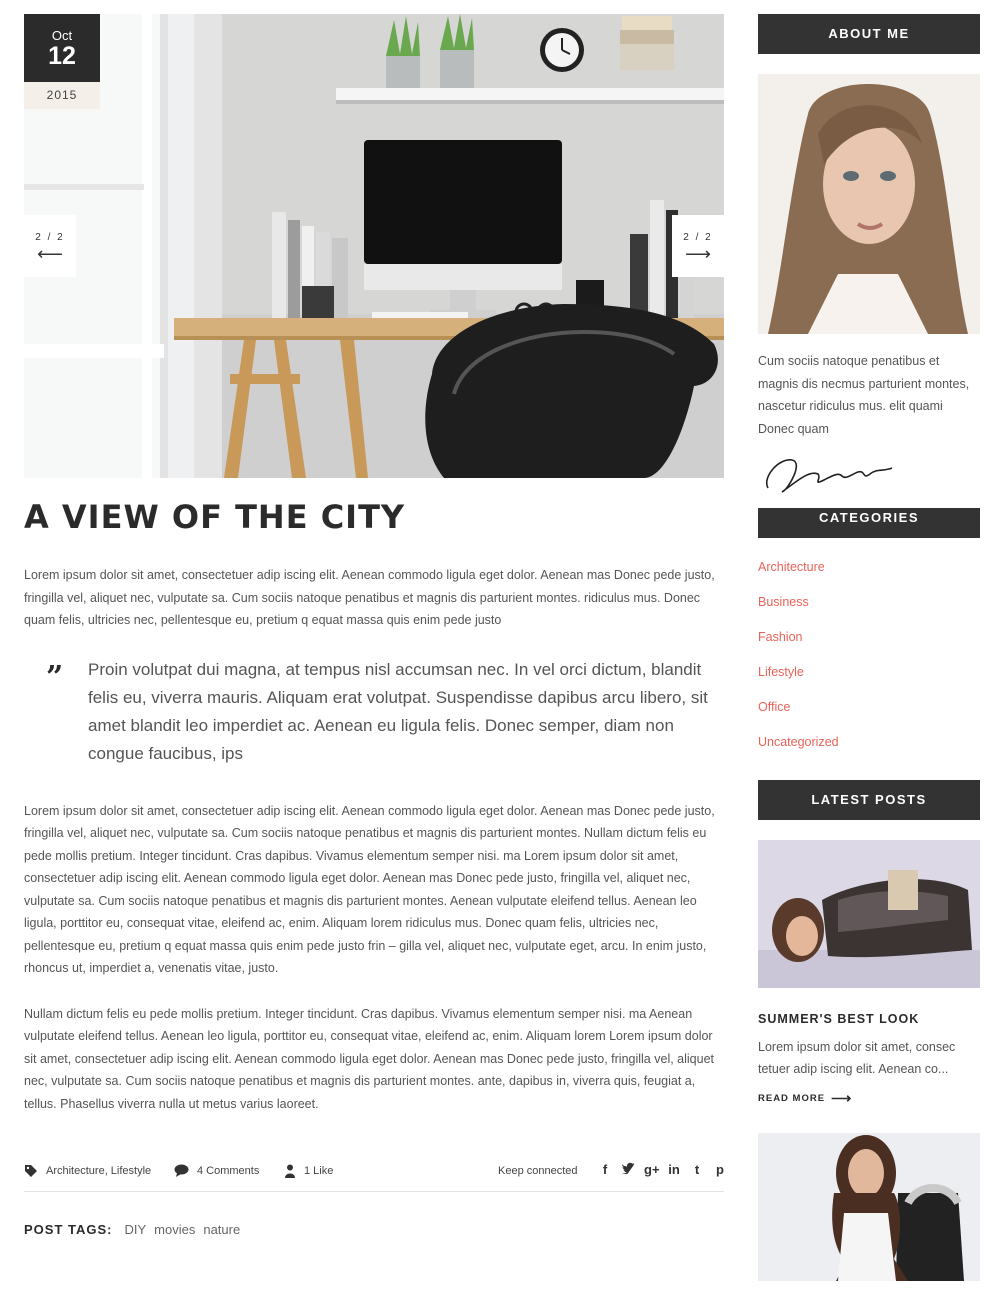 The width and height of the screenshot is (1000, 1305). What do you see at coordinates (174, 1229) in the screenshot?
I see `tag-link: movies` at bounding box center [174, 1229].